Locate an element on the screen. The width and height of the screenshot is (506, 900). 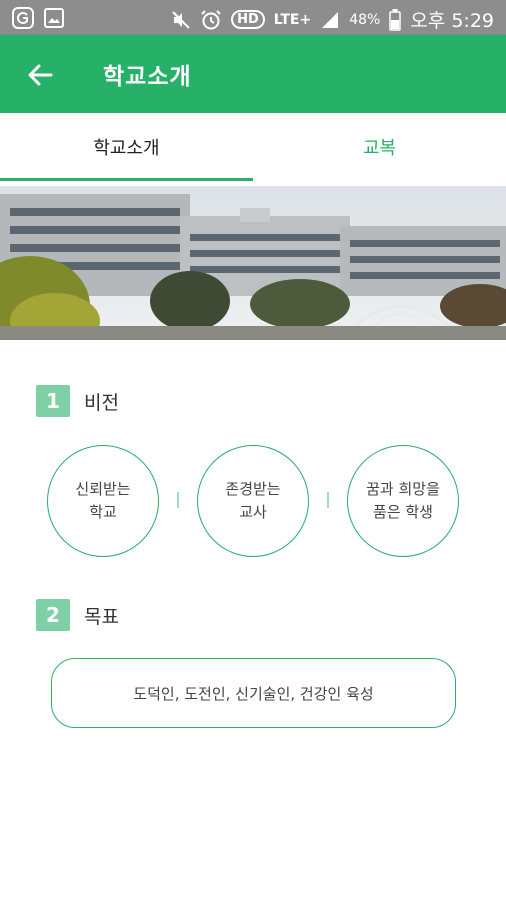
clock: 오후 5:29 is located at coordinates (452, 21).